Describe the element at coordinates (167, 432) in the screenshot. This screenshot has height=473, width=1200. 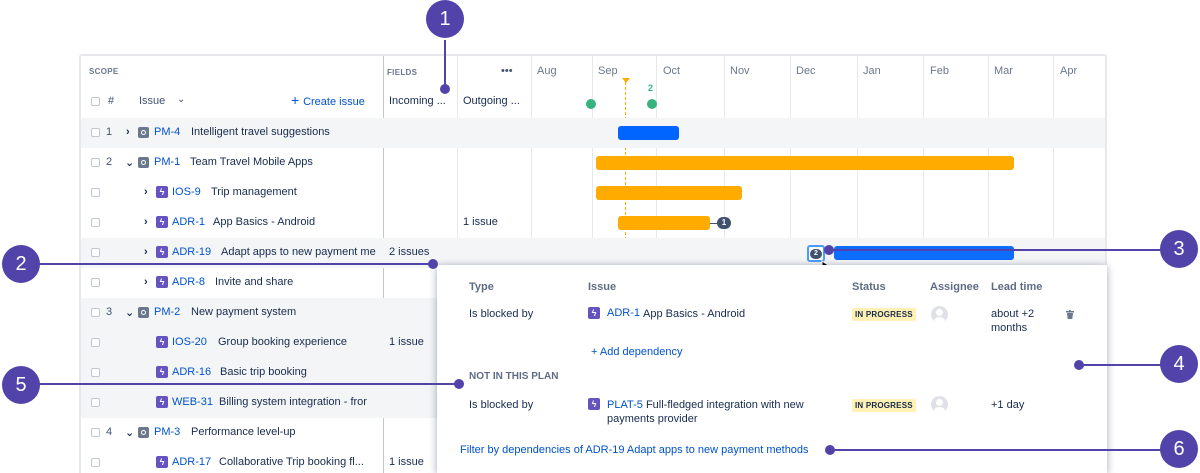
I see `issue-key: PM-3` at that location.